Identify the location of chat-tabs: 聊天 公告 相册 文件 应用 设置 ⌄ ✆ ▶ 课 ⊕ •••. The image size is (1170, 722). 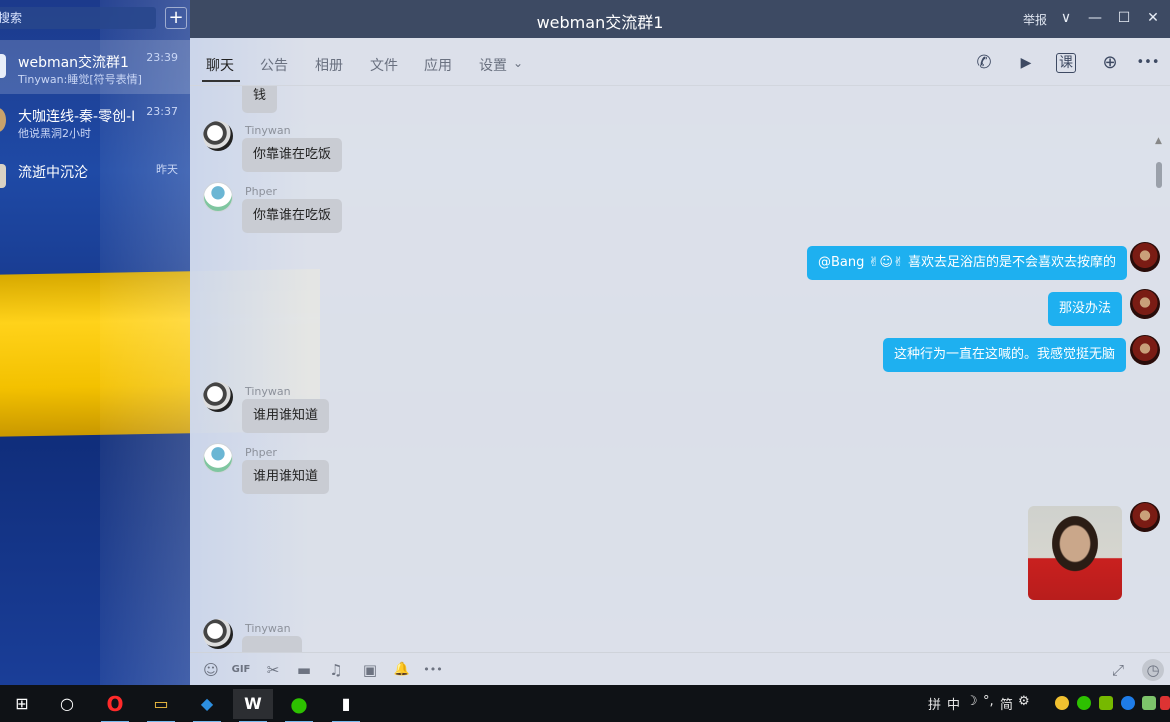
(680, 62).